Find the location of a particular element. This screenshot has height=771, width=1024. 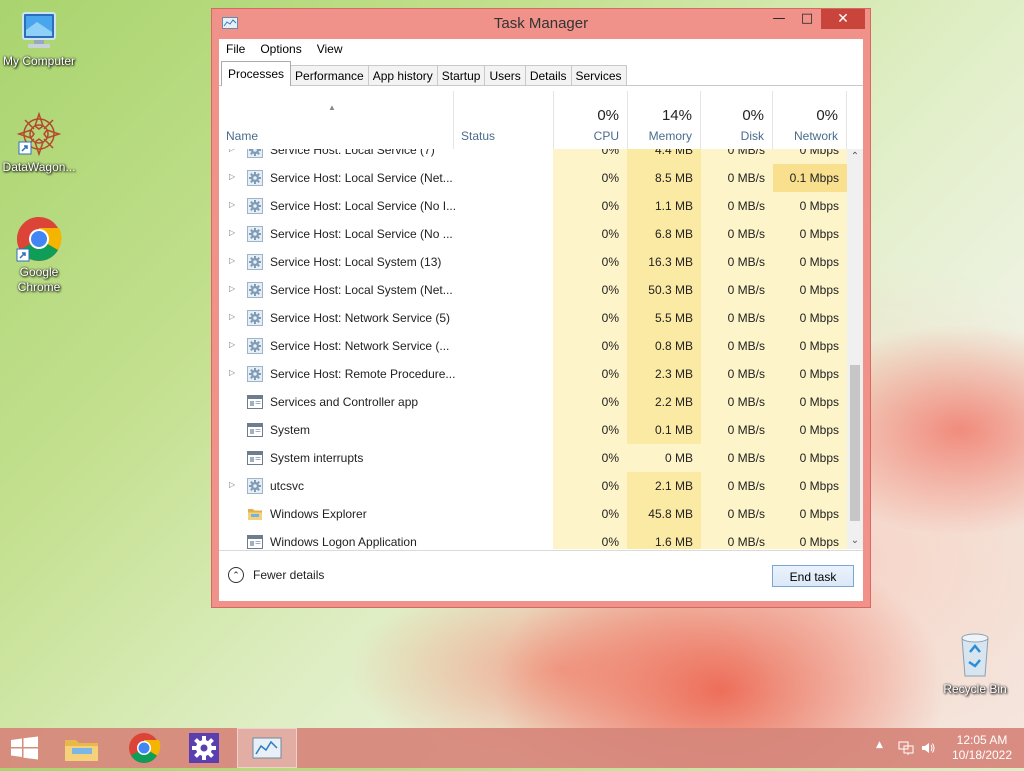

system-clock: 12:05 AM 10/18/2022 is located at coordinates (982, 748).